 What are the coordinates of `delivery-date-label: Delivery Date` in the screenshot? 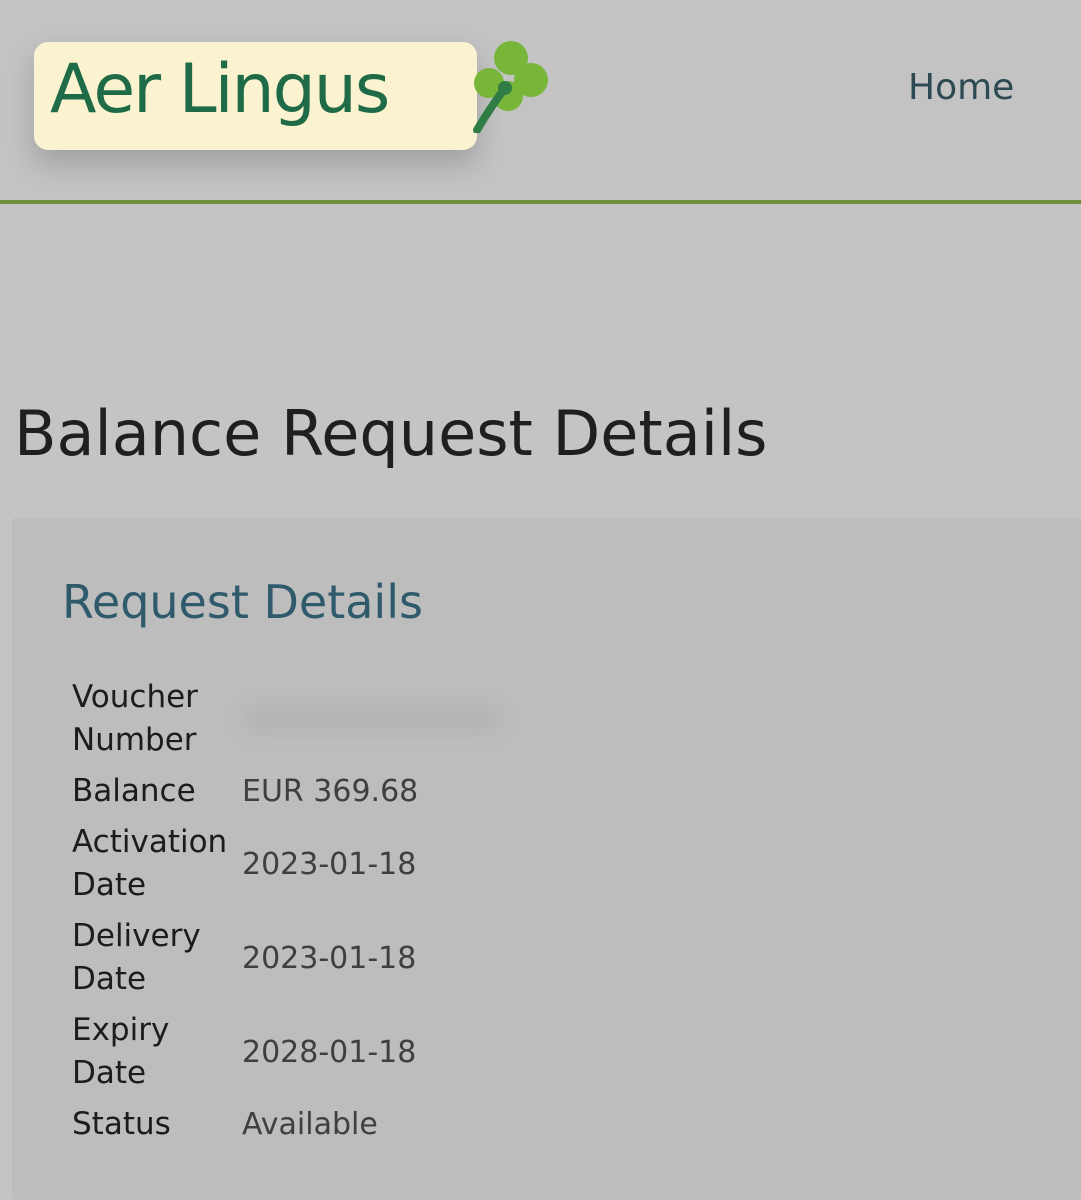 It's located at (136, 957).